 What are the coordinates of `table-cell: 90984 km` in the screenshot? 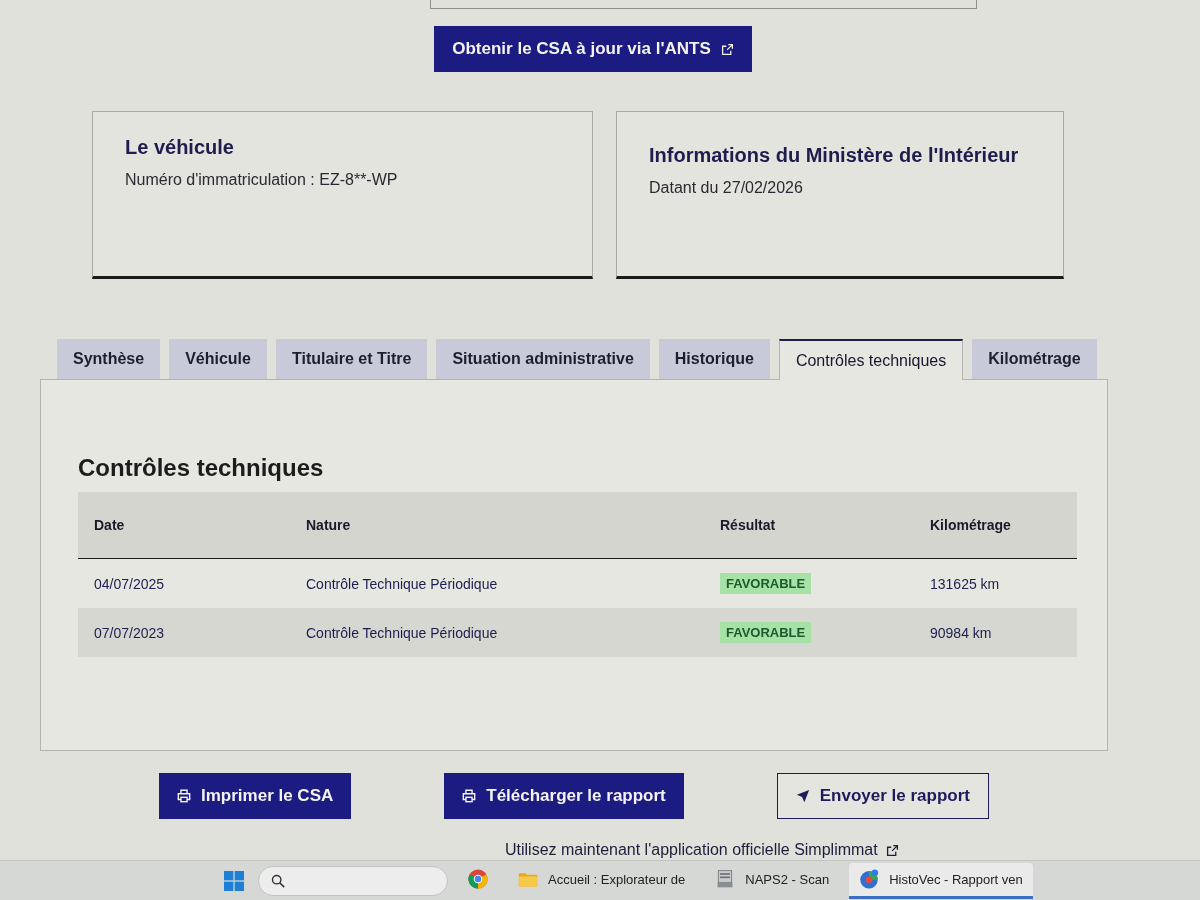 It's located at (995, 632).